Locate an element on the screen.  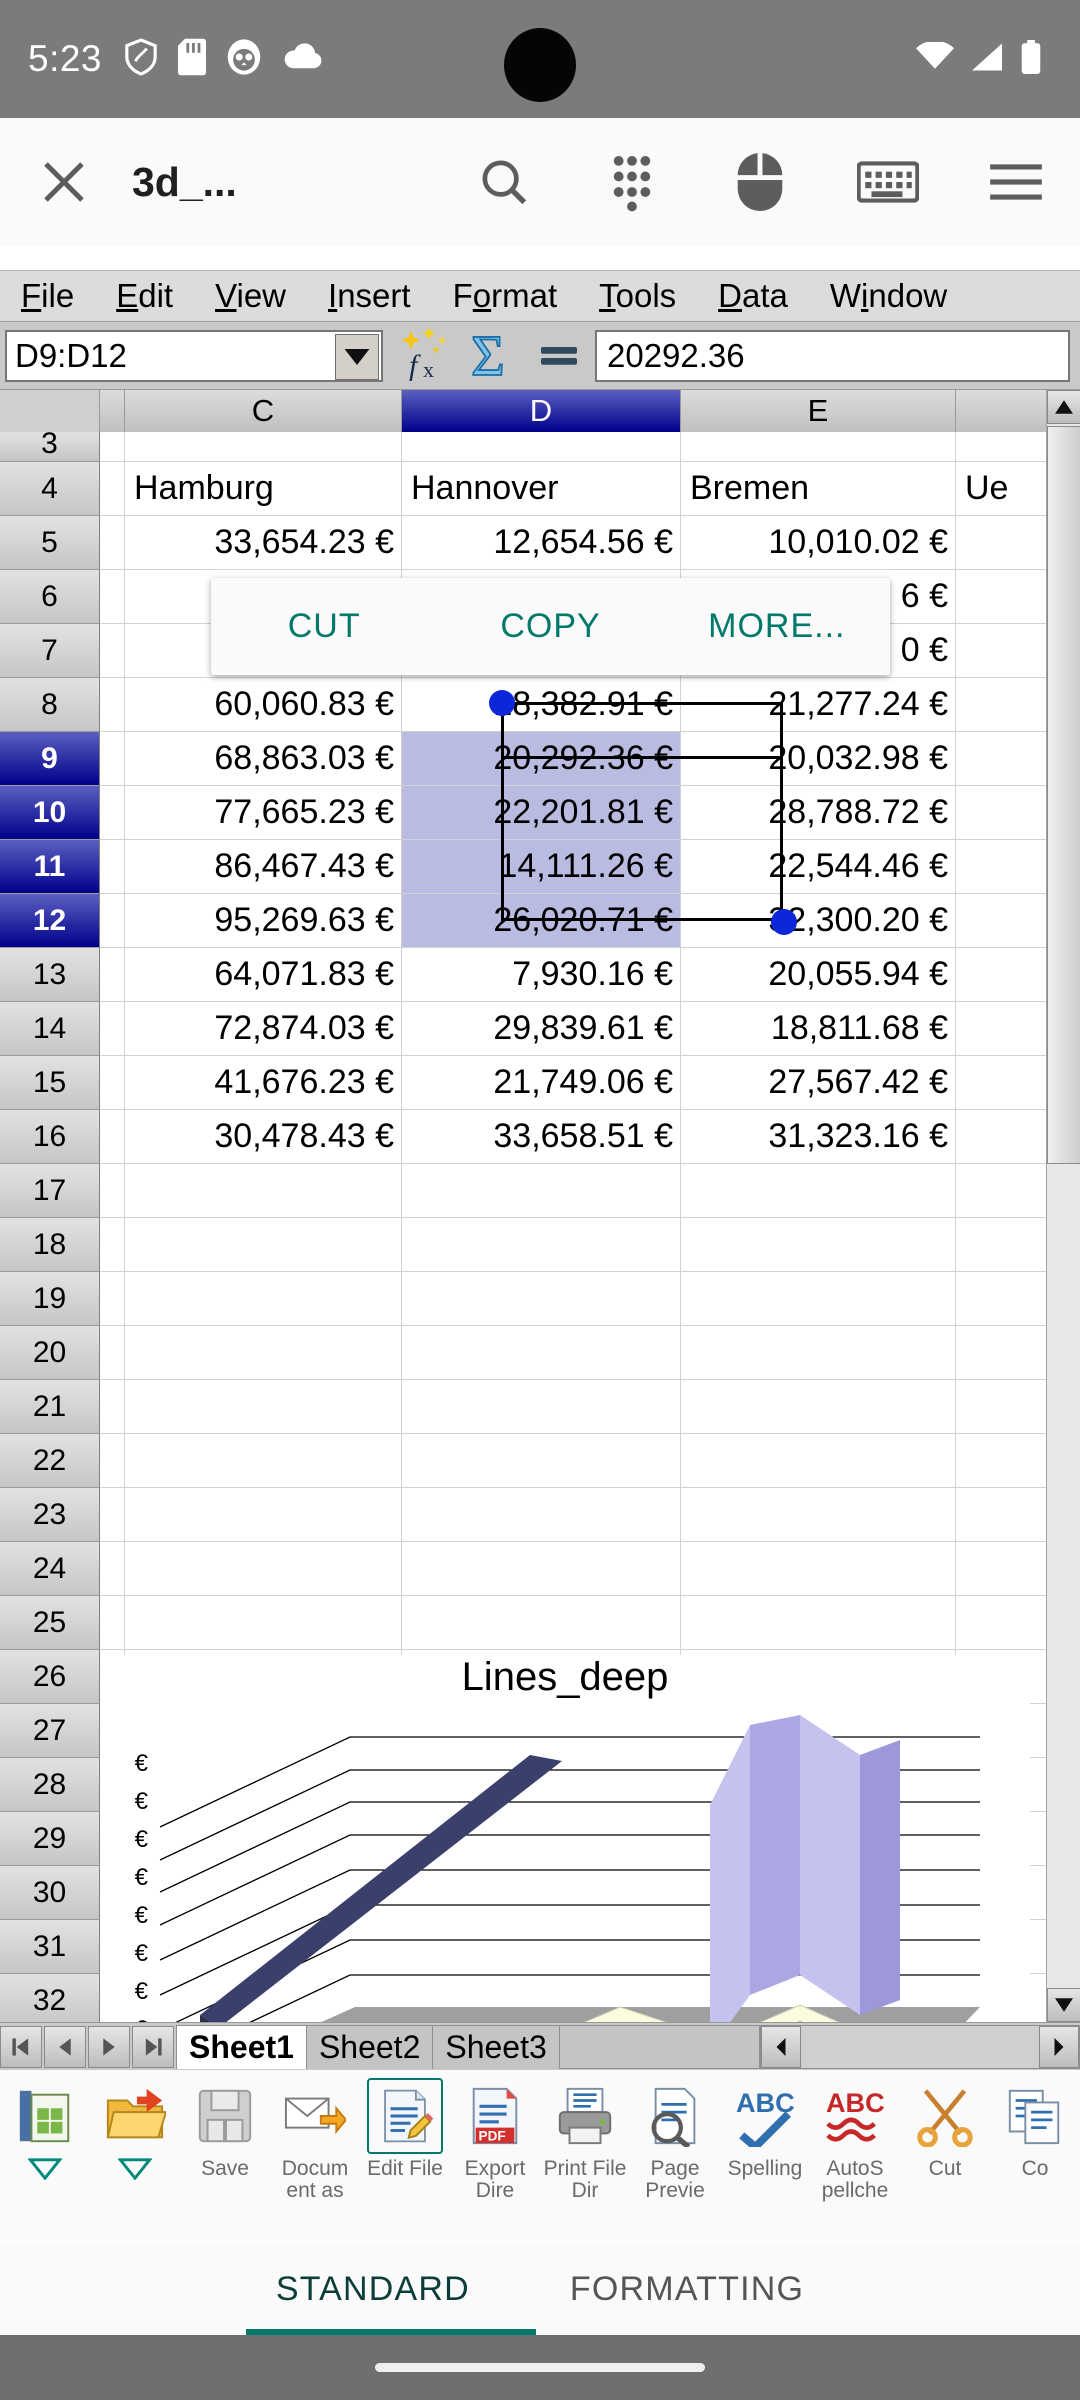
cell-C19 is located at coordinates (263, 1299).